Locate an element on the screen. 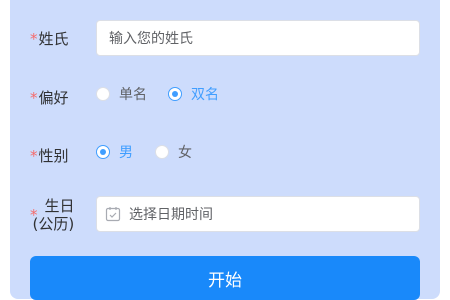 The image size is (450, 300). calendar-icon is located at coordinates (113, 214).